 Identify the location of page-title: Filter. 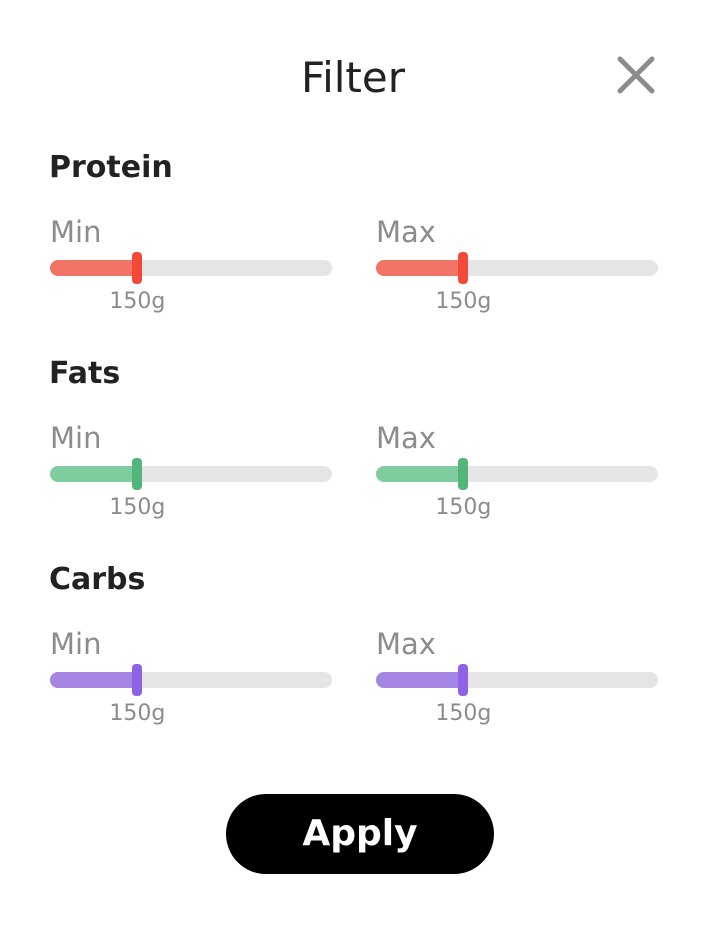
(352, 77).